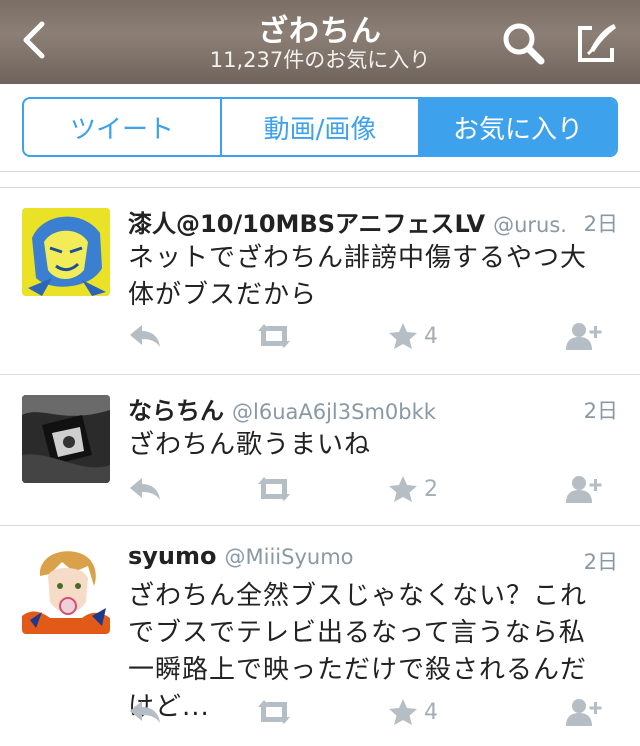 This screenshot has height=746, width=640. I want to click on profile-header: ざわちん 11,237件のお気に入り, so click(320, 42).